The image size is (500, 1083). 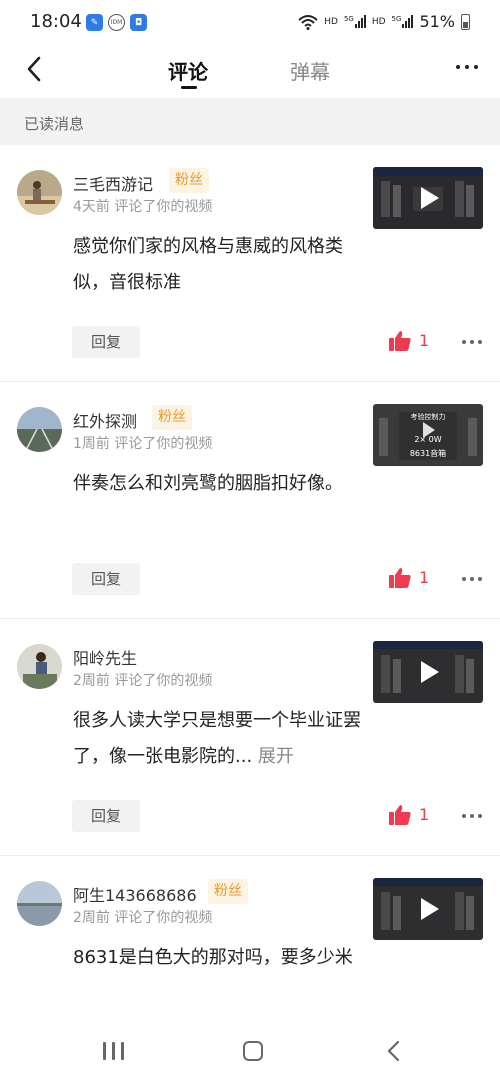 What do you see at coordinates (94, 22) in the screenshot?
I see `edit-app-icon: ✎` at bounding box center [94, 22].